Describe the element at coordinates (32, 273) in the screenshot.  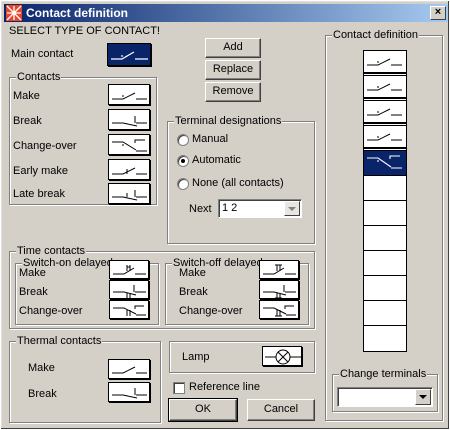
I see `on-make-label: Make` at that location.